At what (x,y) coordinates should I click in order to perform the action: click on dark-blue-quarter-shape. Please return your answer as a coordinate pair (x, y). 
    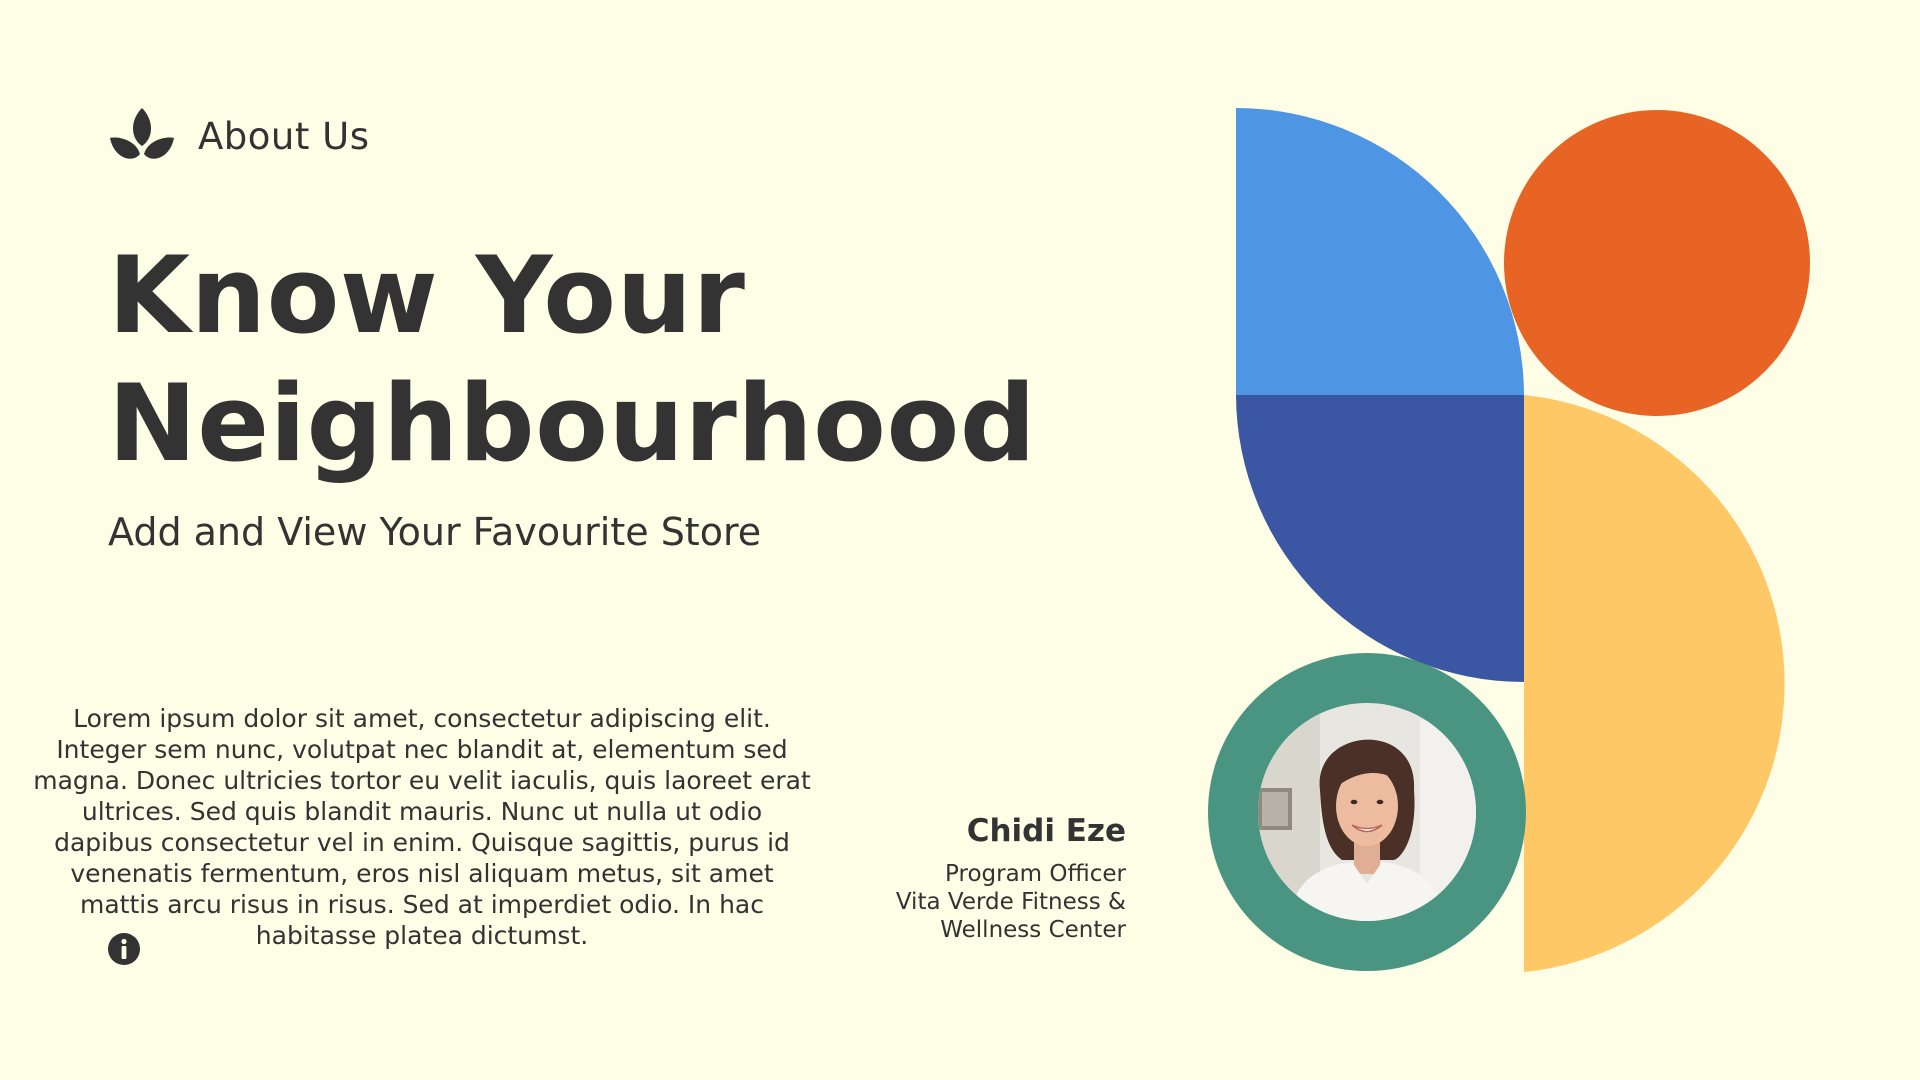
    Looking at the image, I should click on (1380, 538).